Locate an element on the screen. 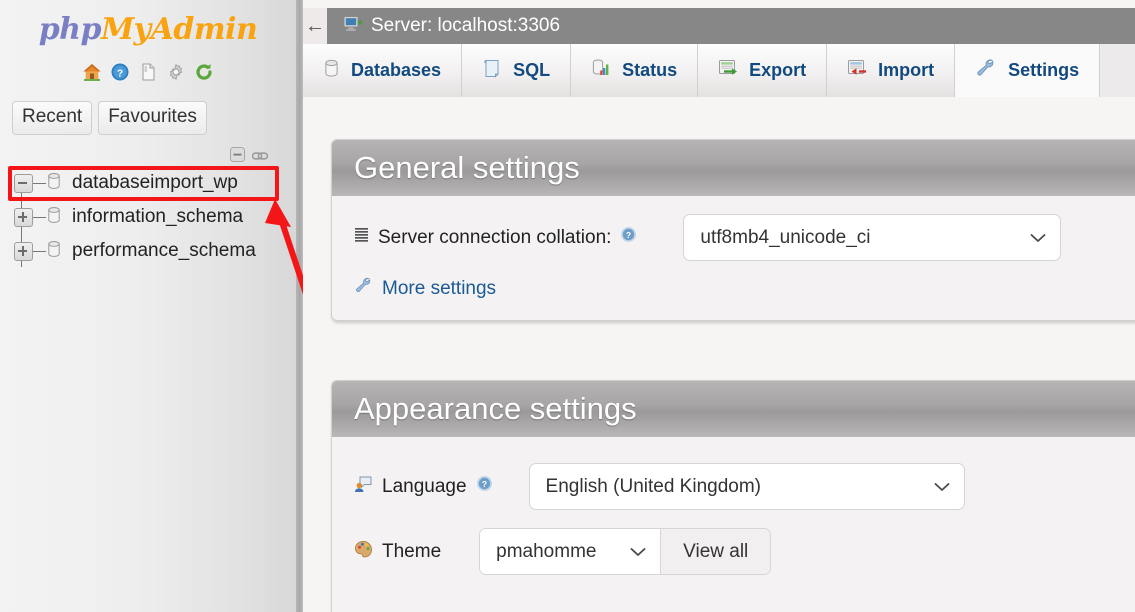 This screenshot has width=1135, height=612. tree-toolbar is located at coordinates (249, 157).